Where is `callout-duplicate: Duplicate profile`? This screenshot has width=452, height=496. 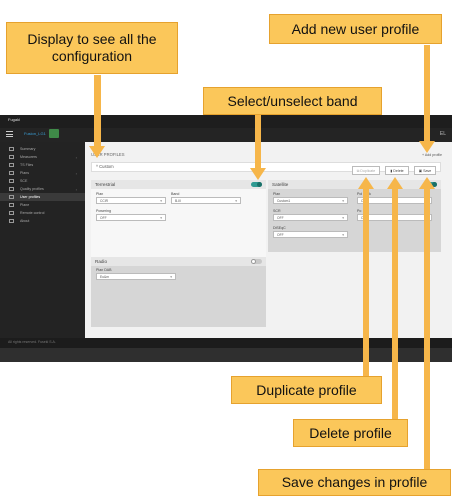 callout-duplicate: Duplicate profile is located at coordinates (306, 390).